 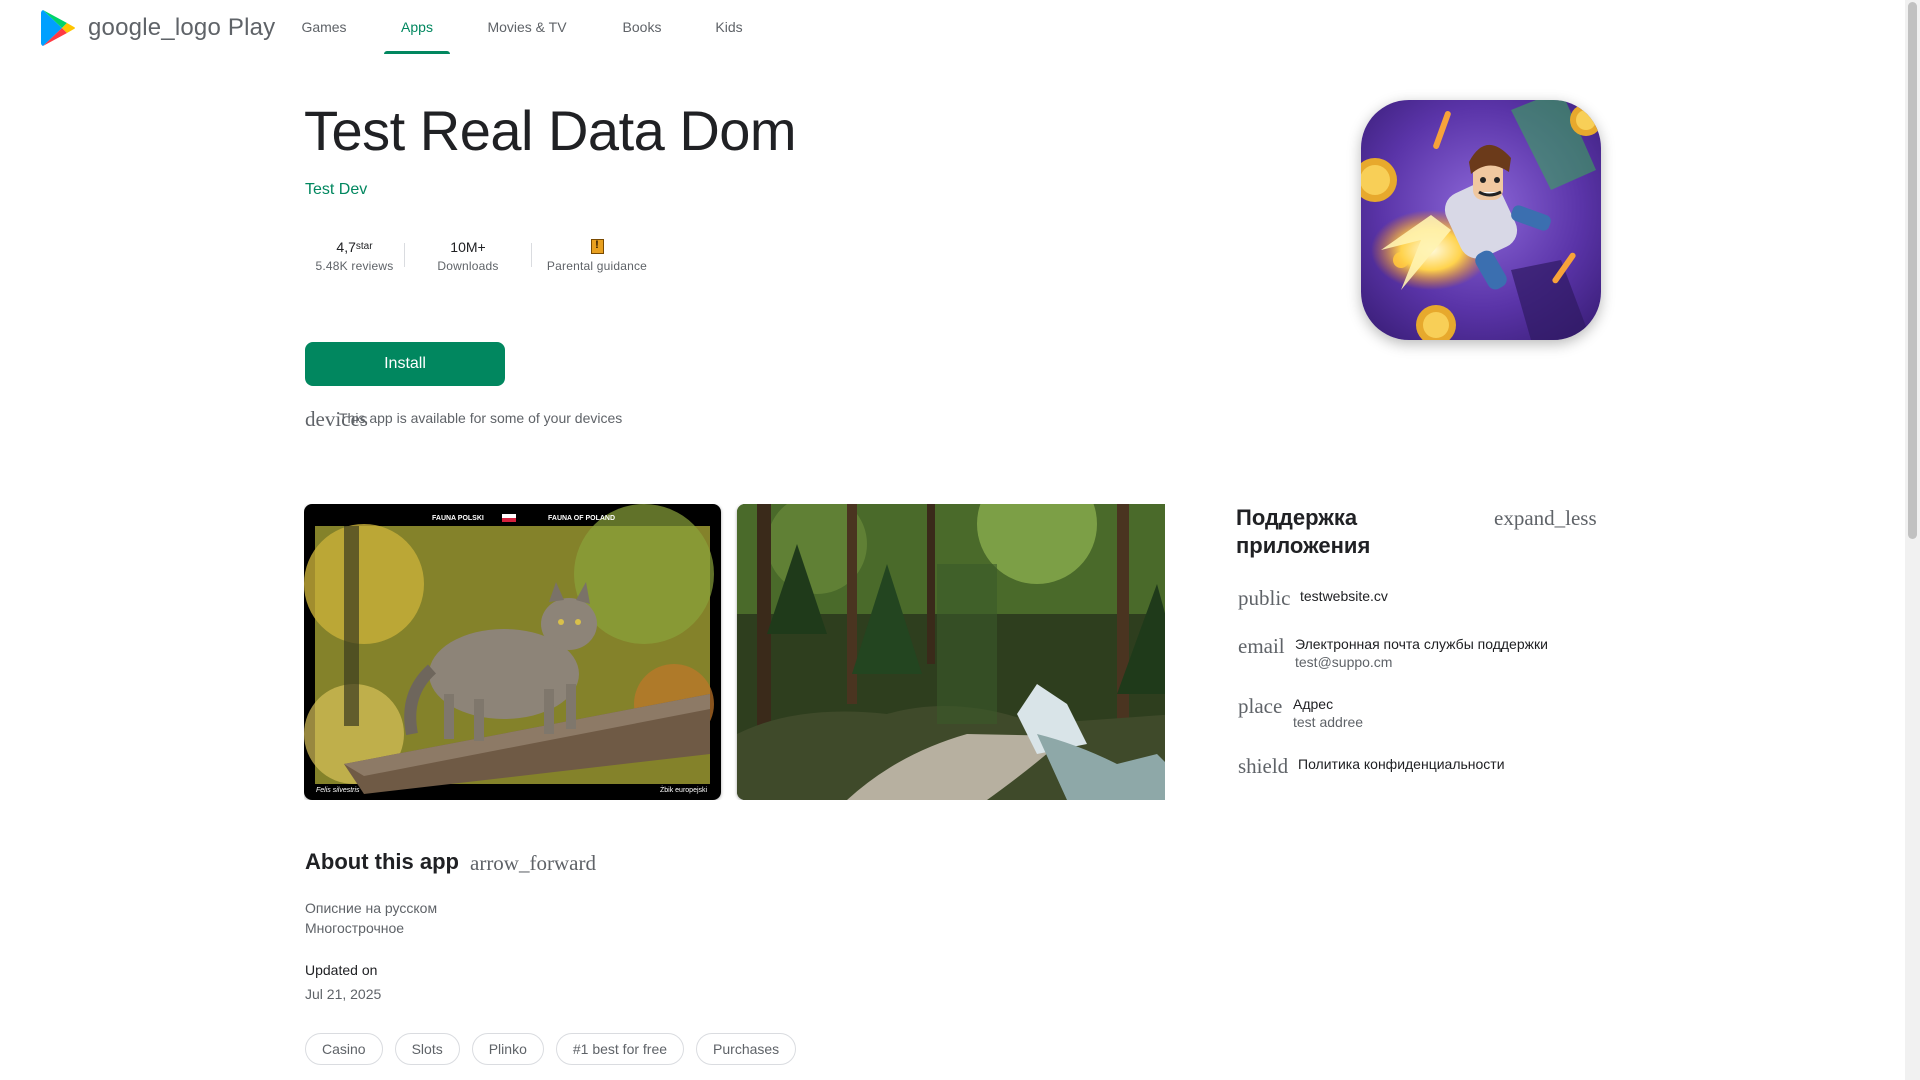 What do you see at coordinates (1401, 764) in the screenshot?
I see `support-privacy-label: Политика конфиденциальности` at bounding box center [1401, 764].